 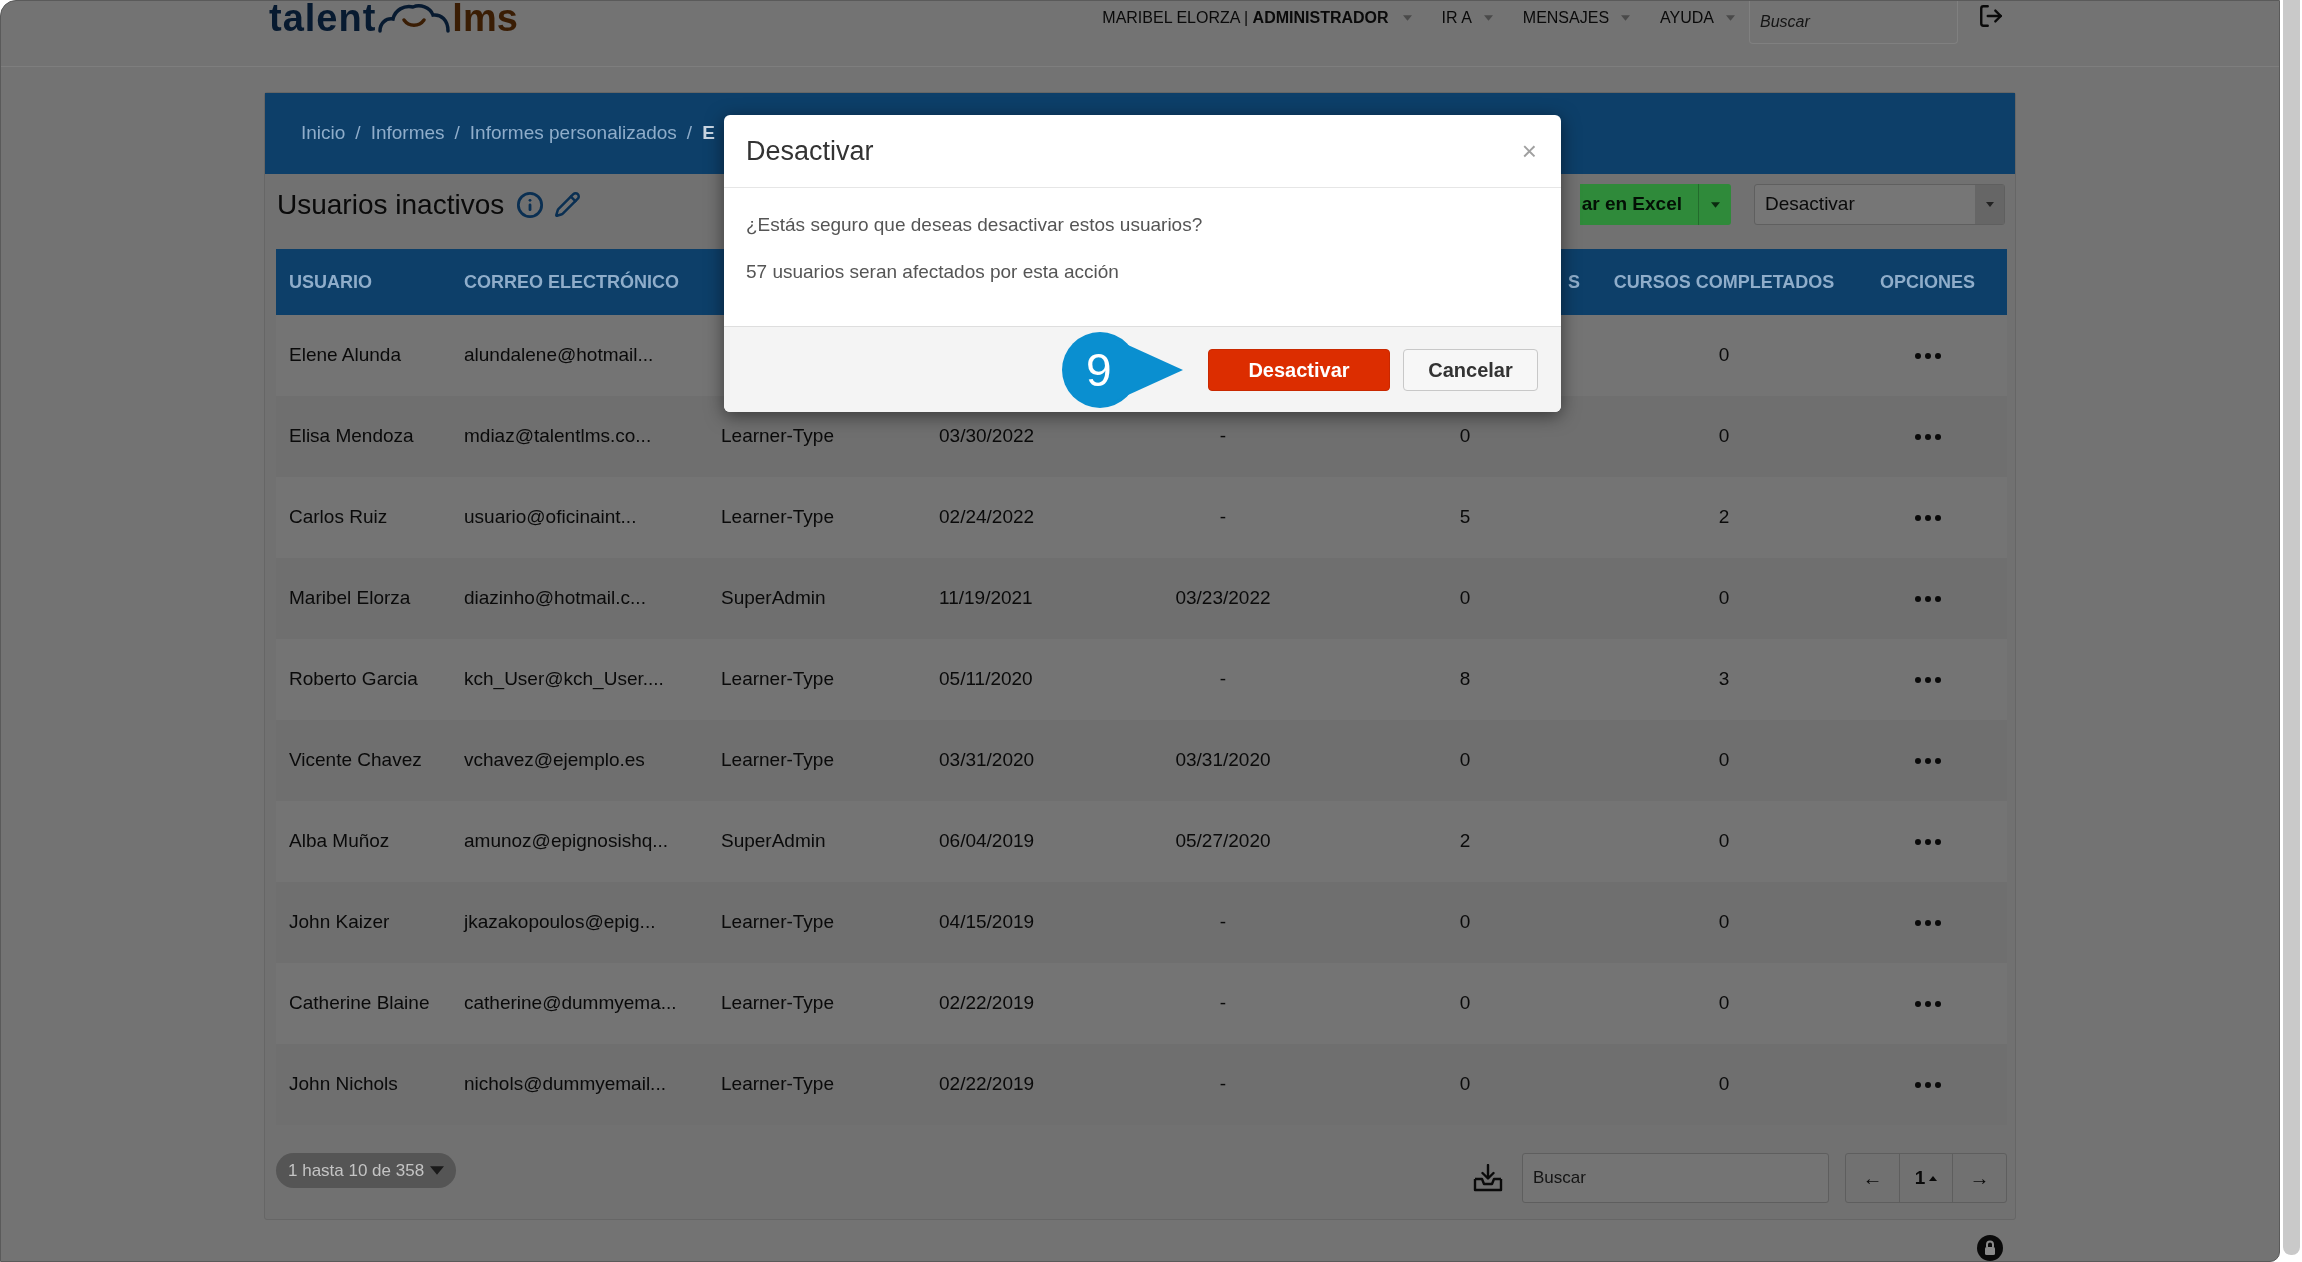 I want to click on nav-menu: IR A, so click(x=1467, y=18).